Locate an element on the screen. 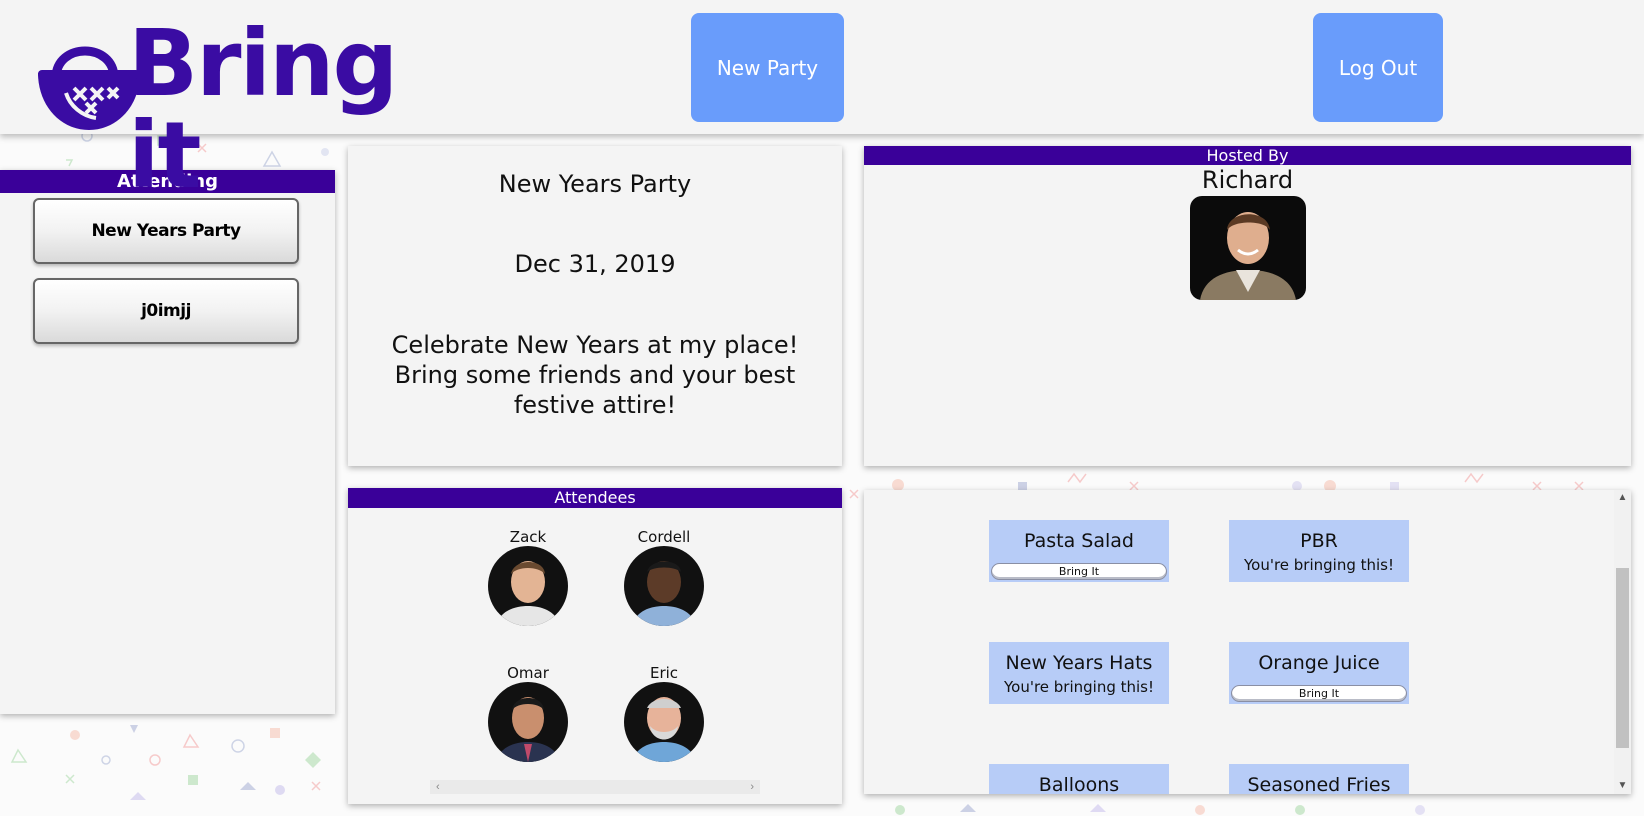 This screenshot has width=1644, height=816. item-card: Pasta Salad Bring It is located at coordinates (1079, 551).